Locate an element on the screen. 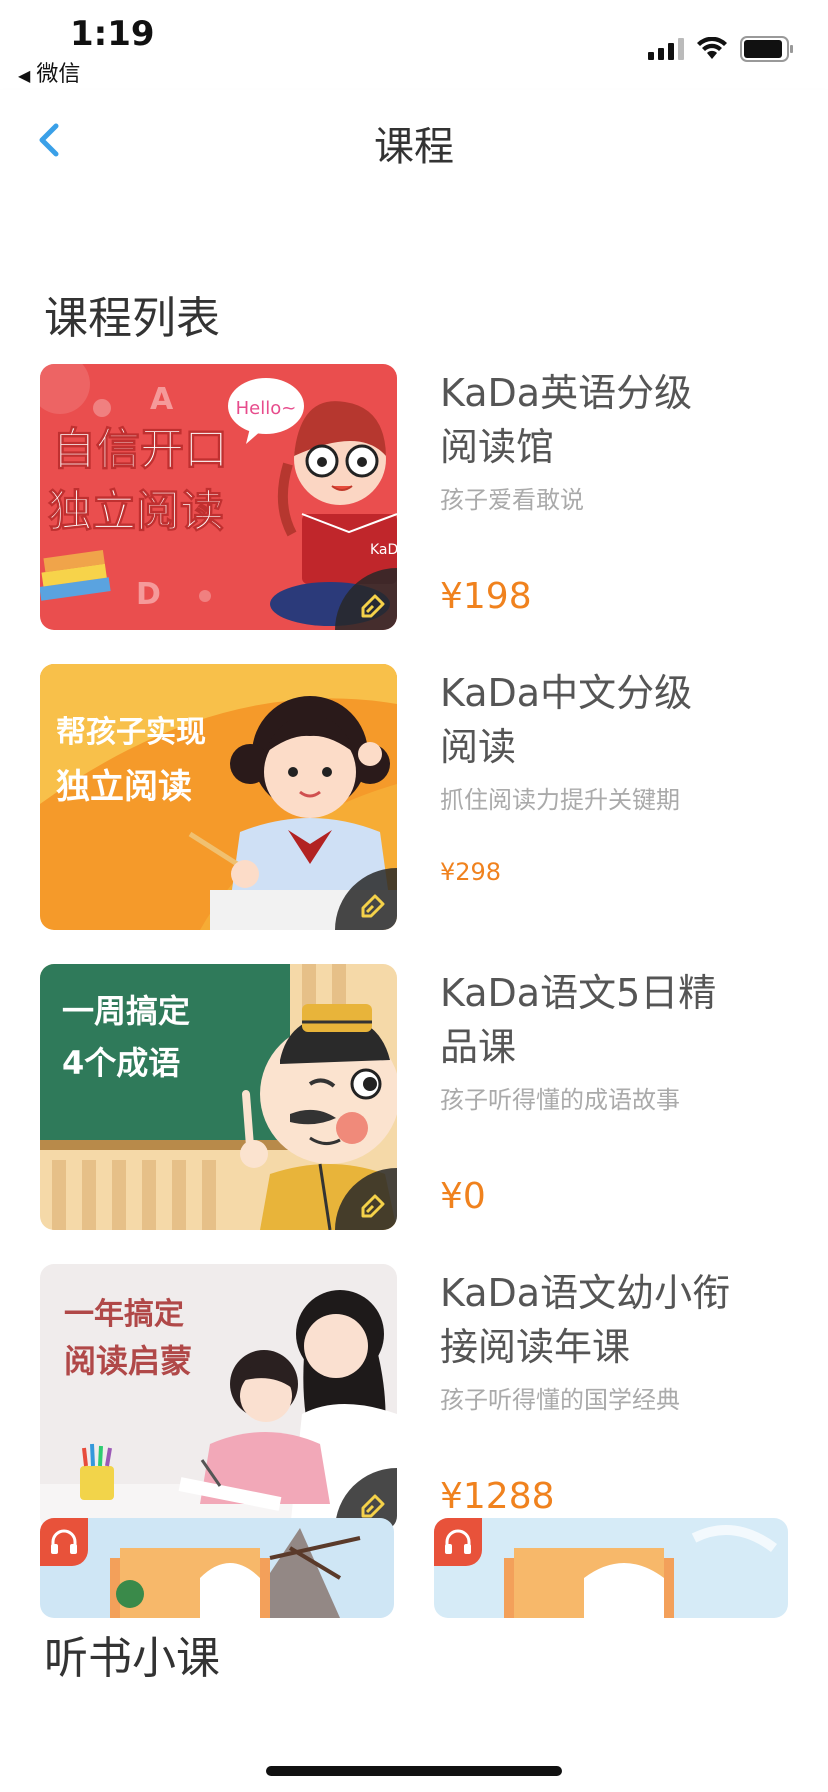 The image size is (828, 1792). course-title-line: KaDa语文幼小衔 is located at coordinates (585, 1293).